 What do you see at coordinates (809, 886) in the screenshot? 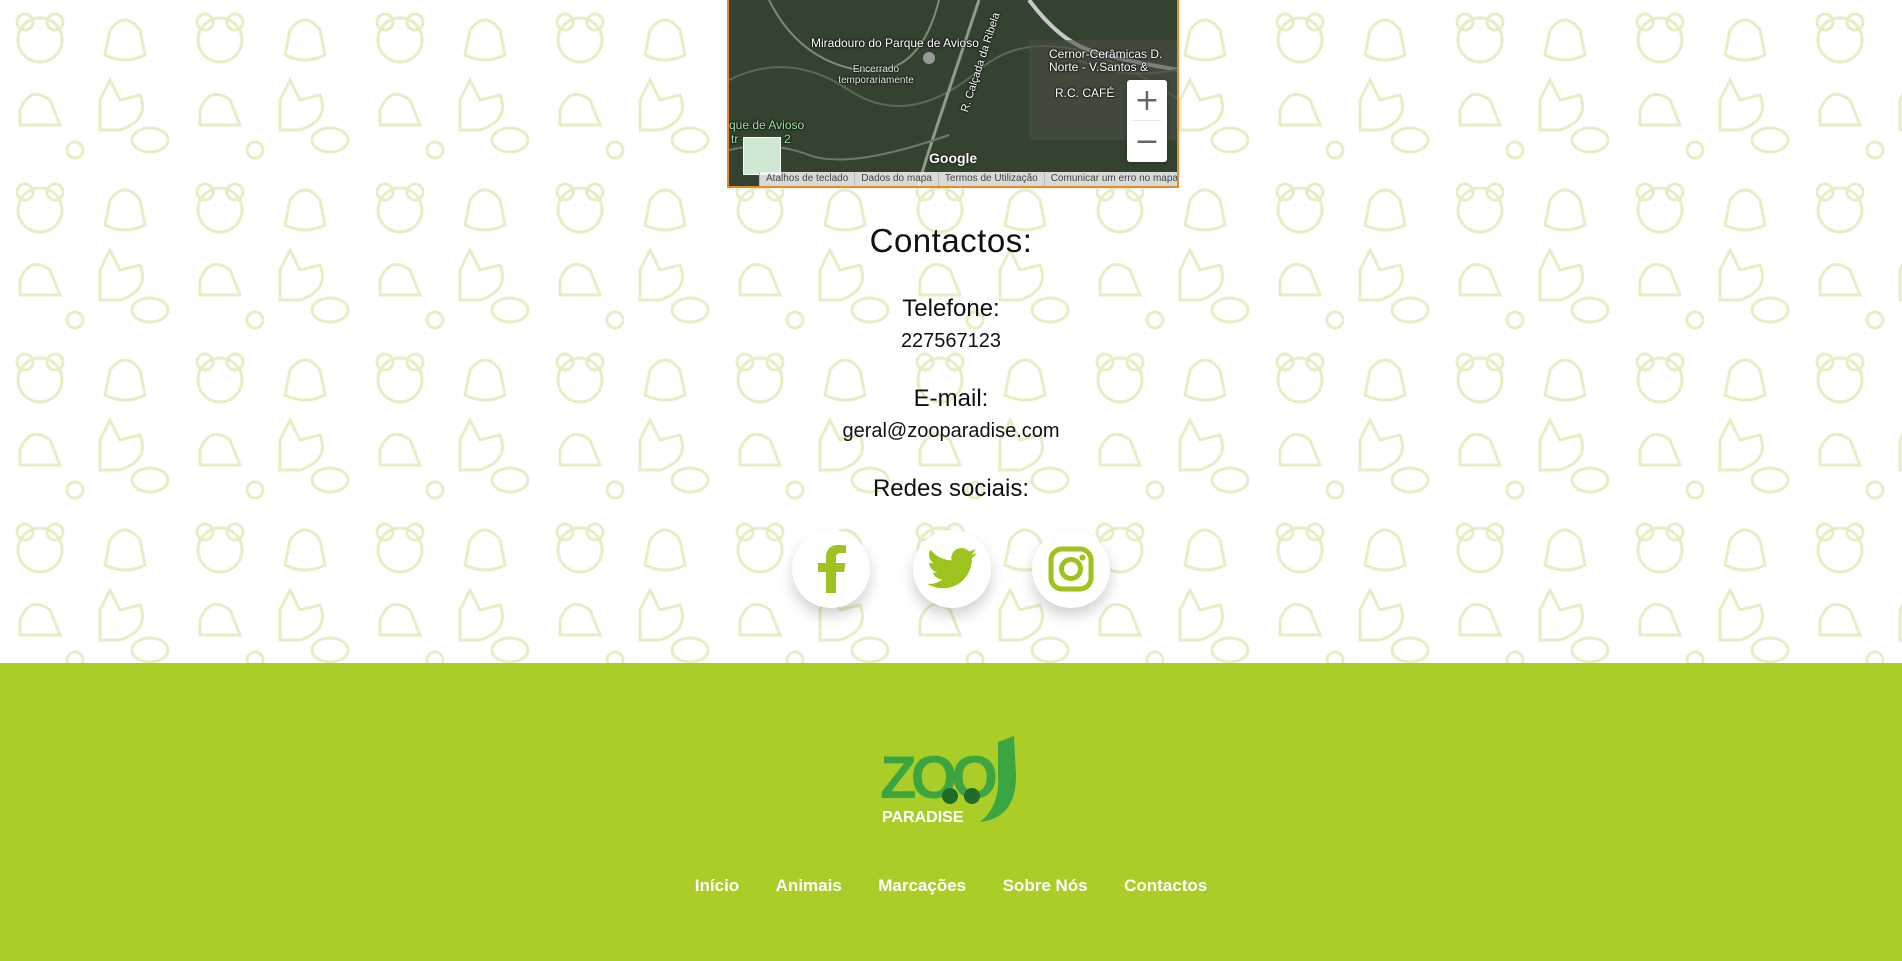
I see `footer-link-animais: Animais` at bounding box center [809, 886].